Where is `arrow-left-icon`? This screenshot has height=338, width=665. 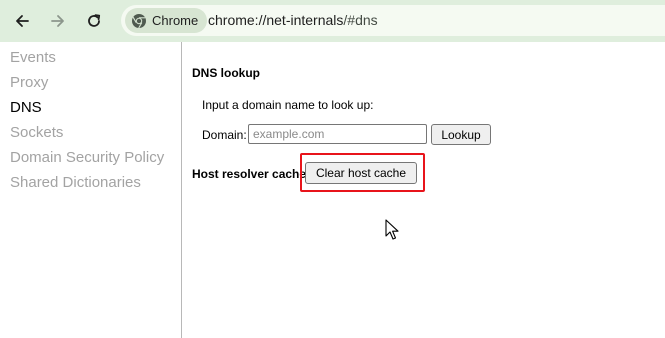
arrow-left-icon is located at coordinates (22, 21).